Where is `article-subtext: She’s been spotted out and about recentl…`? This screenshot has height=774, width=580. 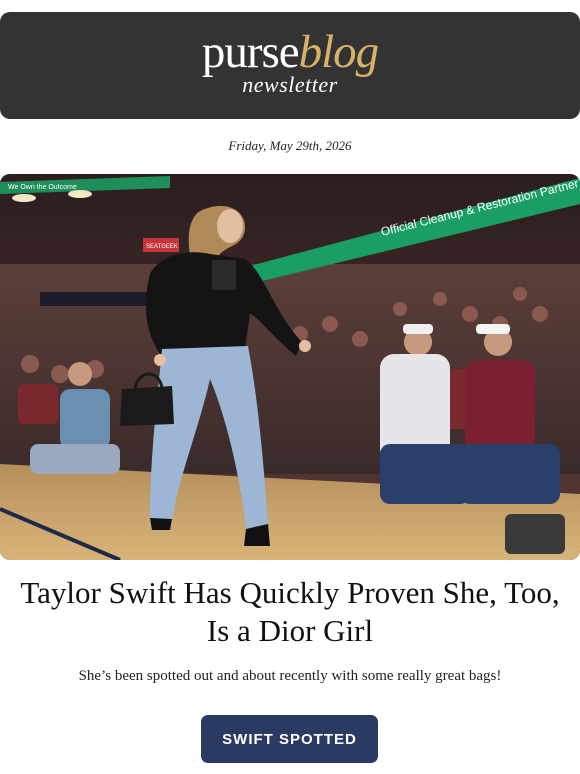
article-subtext: She’s been spotted out and about recentl… is located at coordinates (290, 676).